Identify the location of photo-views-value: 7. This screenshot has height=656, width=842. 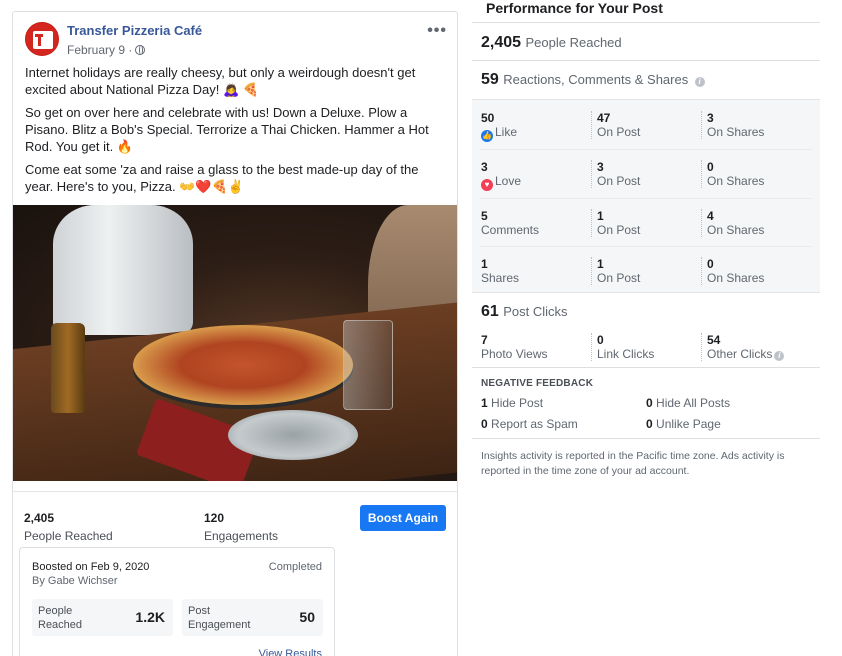
(484, 340).